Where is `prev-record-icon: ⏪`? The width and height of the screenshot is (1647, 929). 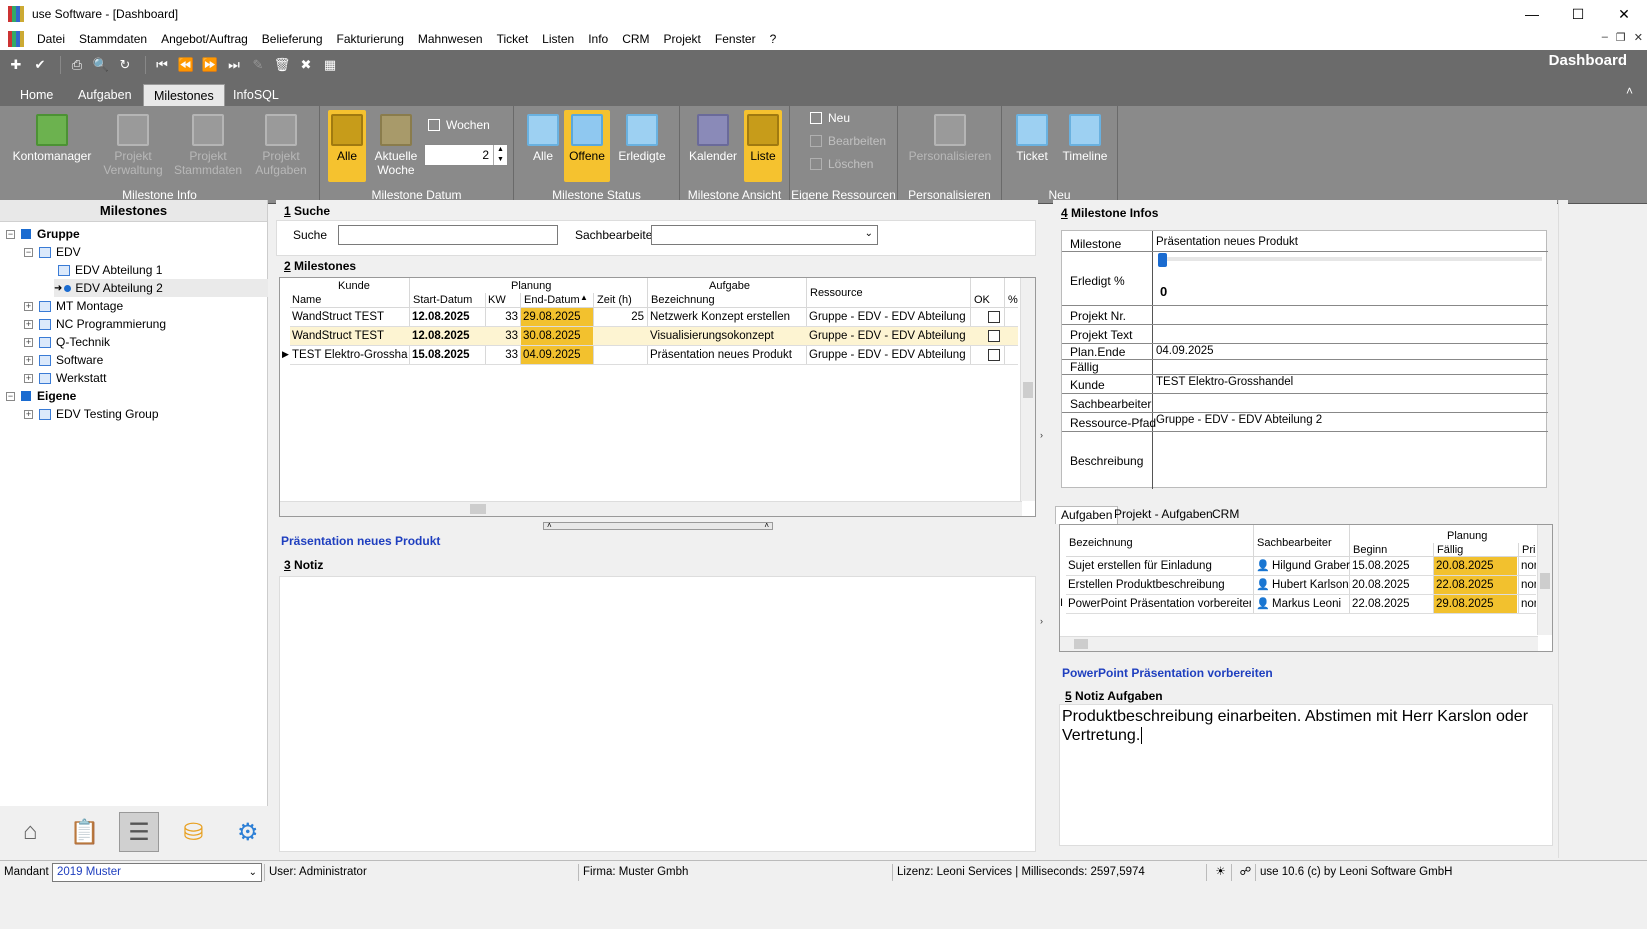
prev-record-icon: ⏪ is located at coordinates (186, 65).